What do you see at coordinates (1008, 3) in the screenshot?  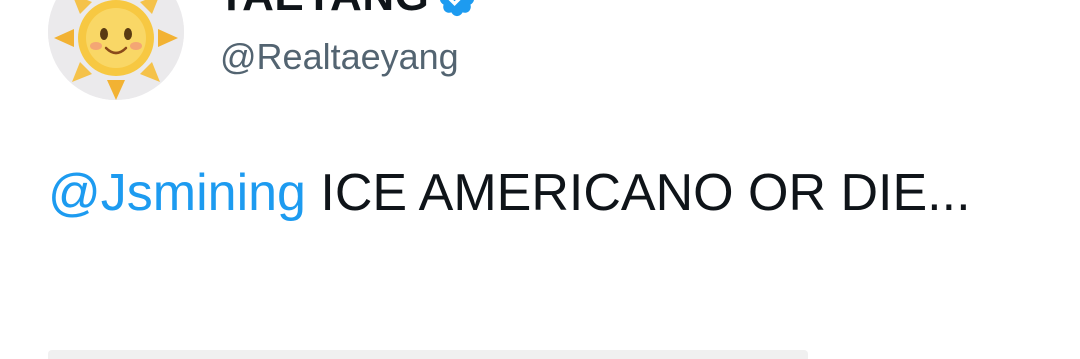 I see `more-options-icon` at bounding box center [1008, 3].